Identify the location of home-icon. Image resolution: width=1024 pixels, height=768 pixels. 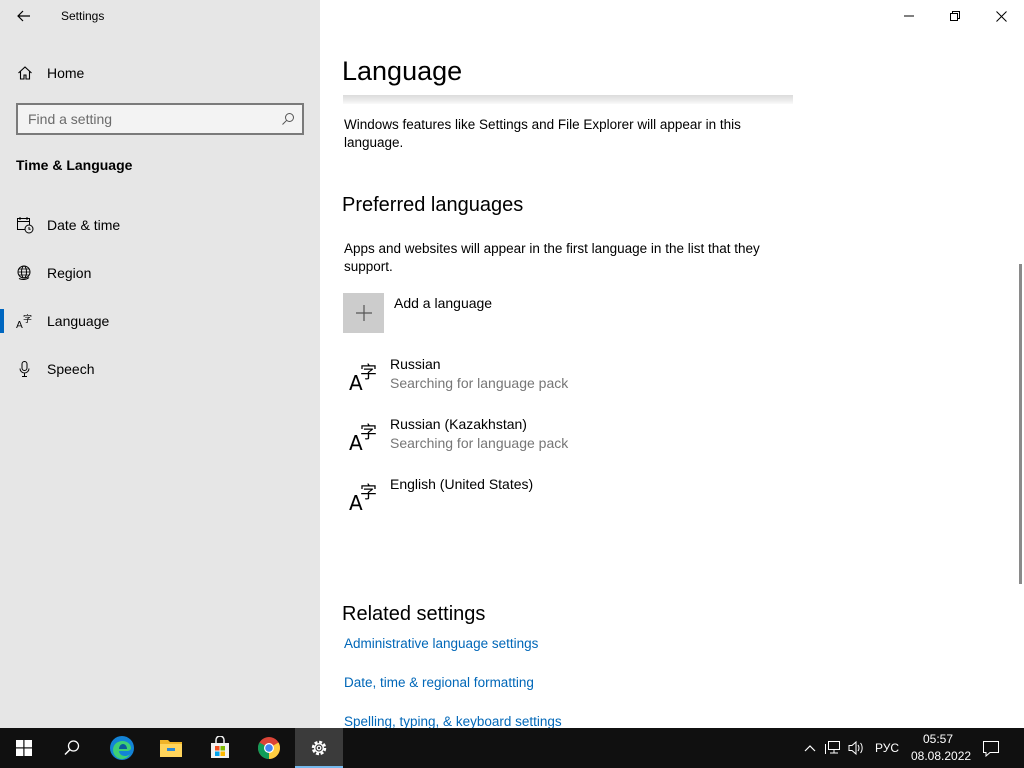
(25, 73).